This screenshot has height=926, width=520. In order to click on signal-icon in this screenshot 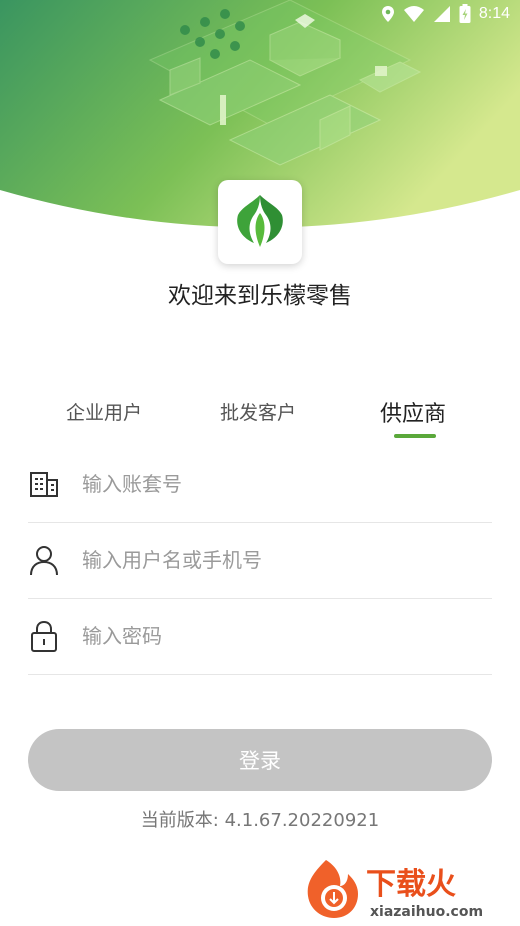, I will do `click(441, 14)`.